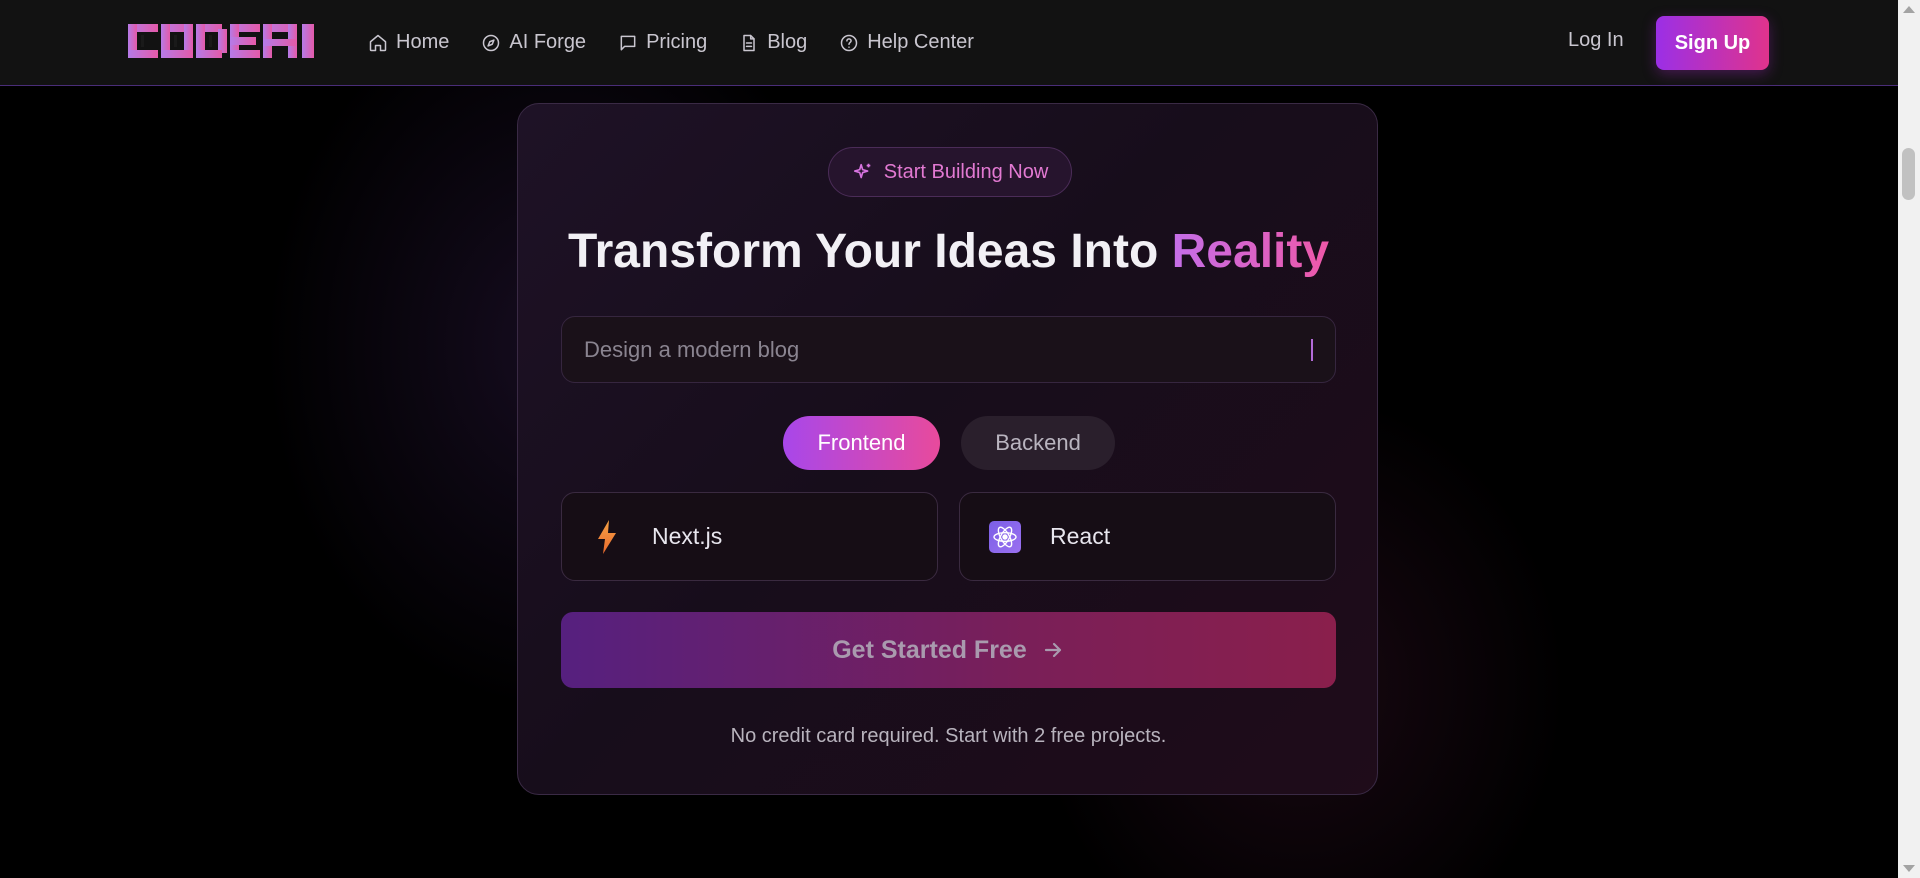 The width and height of the screenshot is (1920, 878). I want to click on headline-main: Transform Your Ideas Into, so click(869, 251).